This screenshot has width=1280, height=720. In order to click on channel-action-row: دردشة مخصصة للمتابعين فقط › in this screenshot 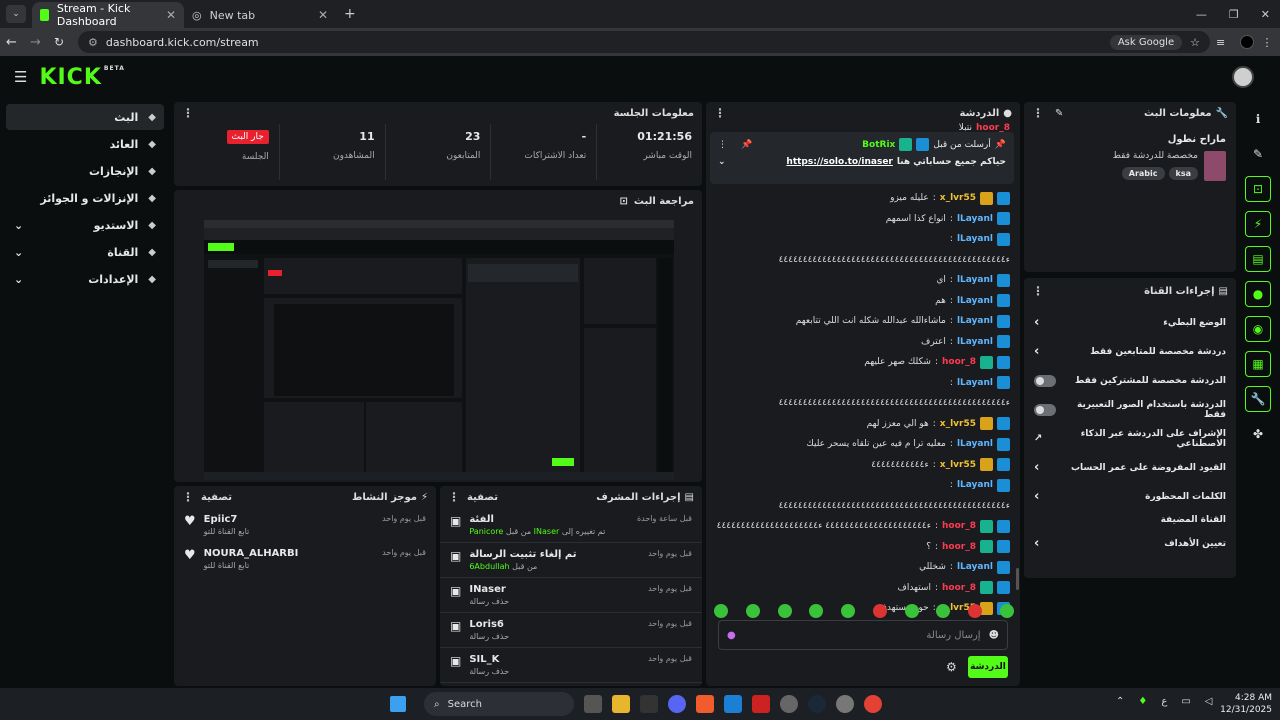, I will do `click(1130, 351)`.